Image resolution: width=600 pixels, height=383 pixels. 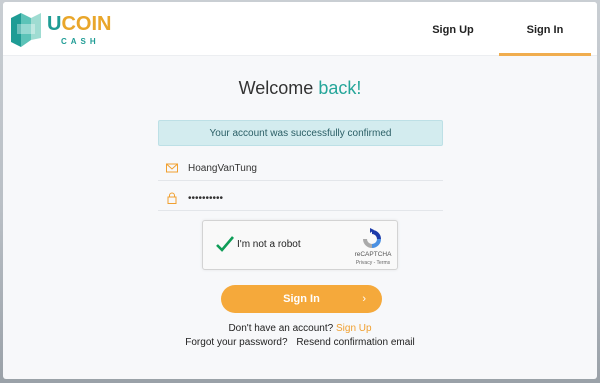 What do you see at coordinates (26, 30) in the screenshot?
I see `logo-mark-icon` at bounding box center [26, 30].